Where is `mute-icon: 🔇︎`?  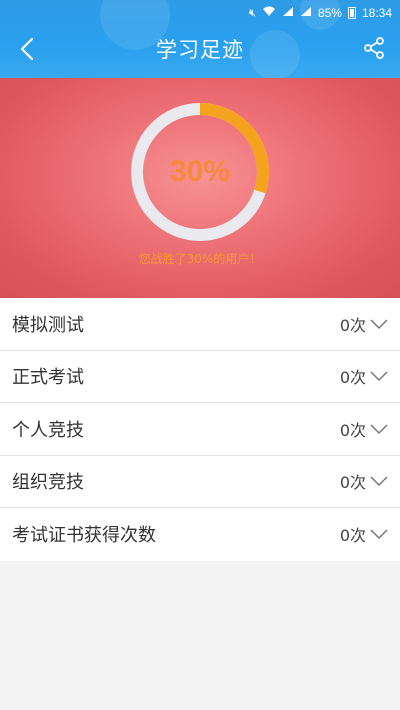
mute-icon: 🔇︎ is located at coordinates (252, 12).